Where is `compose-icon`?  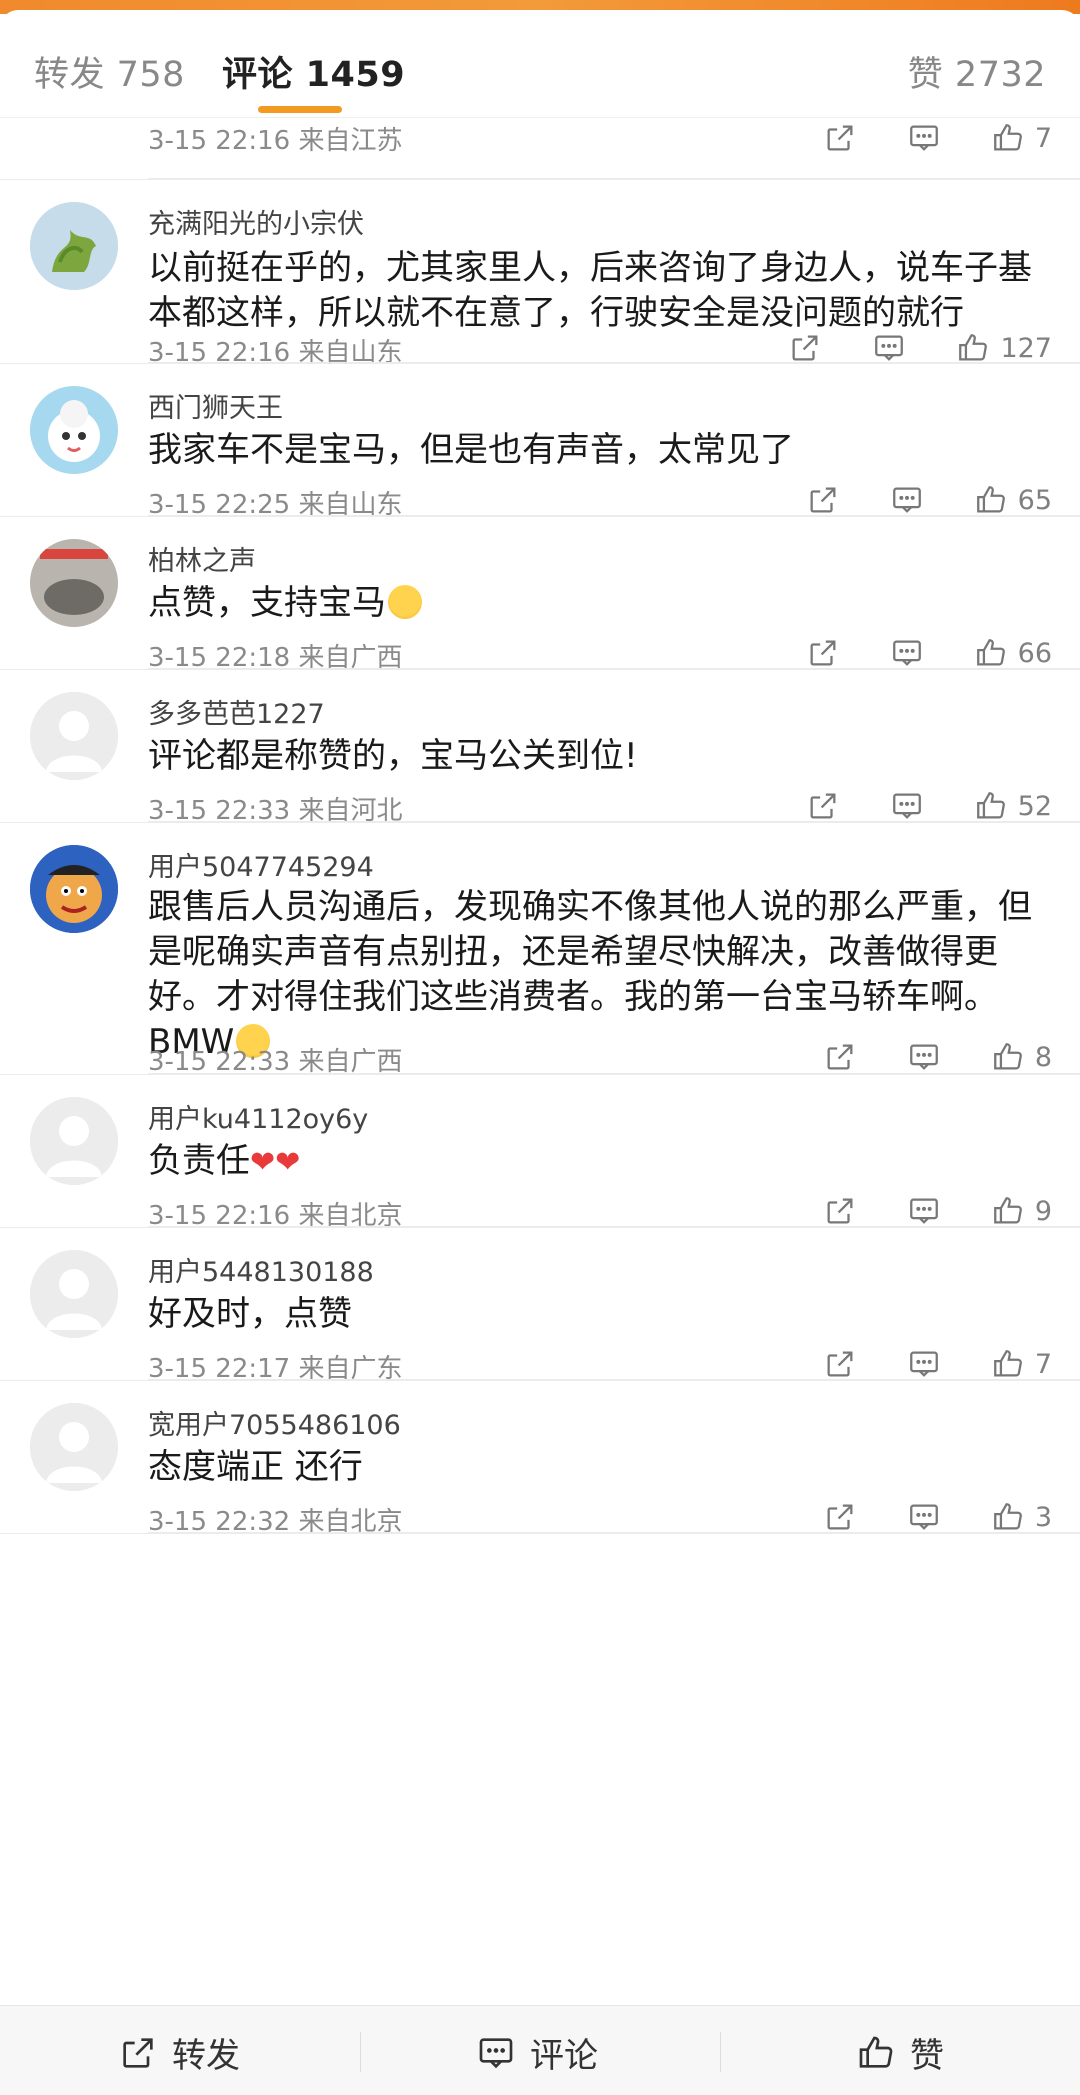 compose-icon is located at coordinates (138, 2052).